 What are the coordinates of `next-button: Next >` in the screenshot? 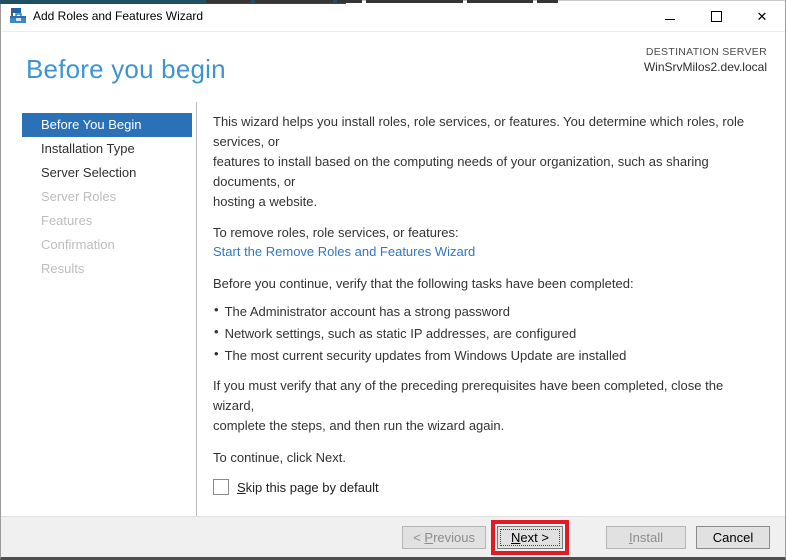 It's located at (530, 537).